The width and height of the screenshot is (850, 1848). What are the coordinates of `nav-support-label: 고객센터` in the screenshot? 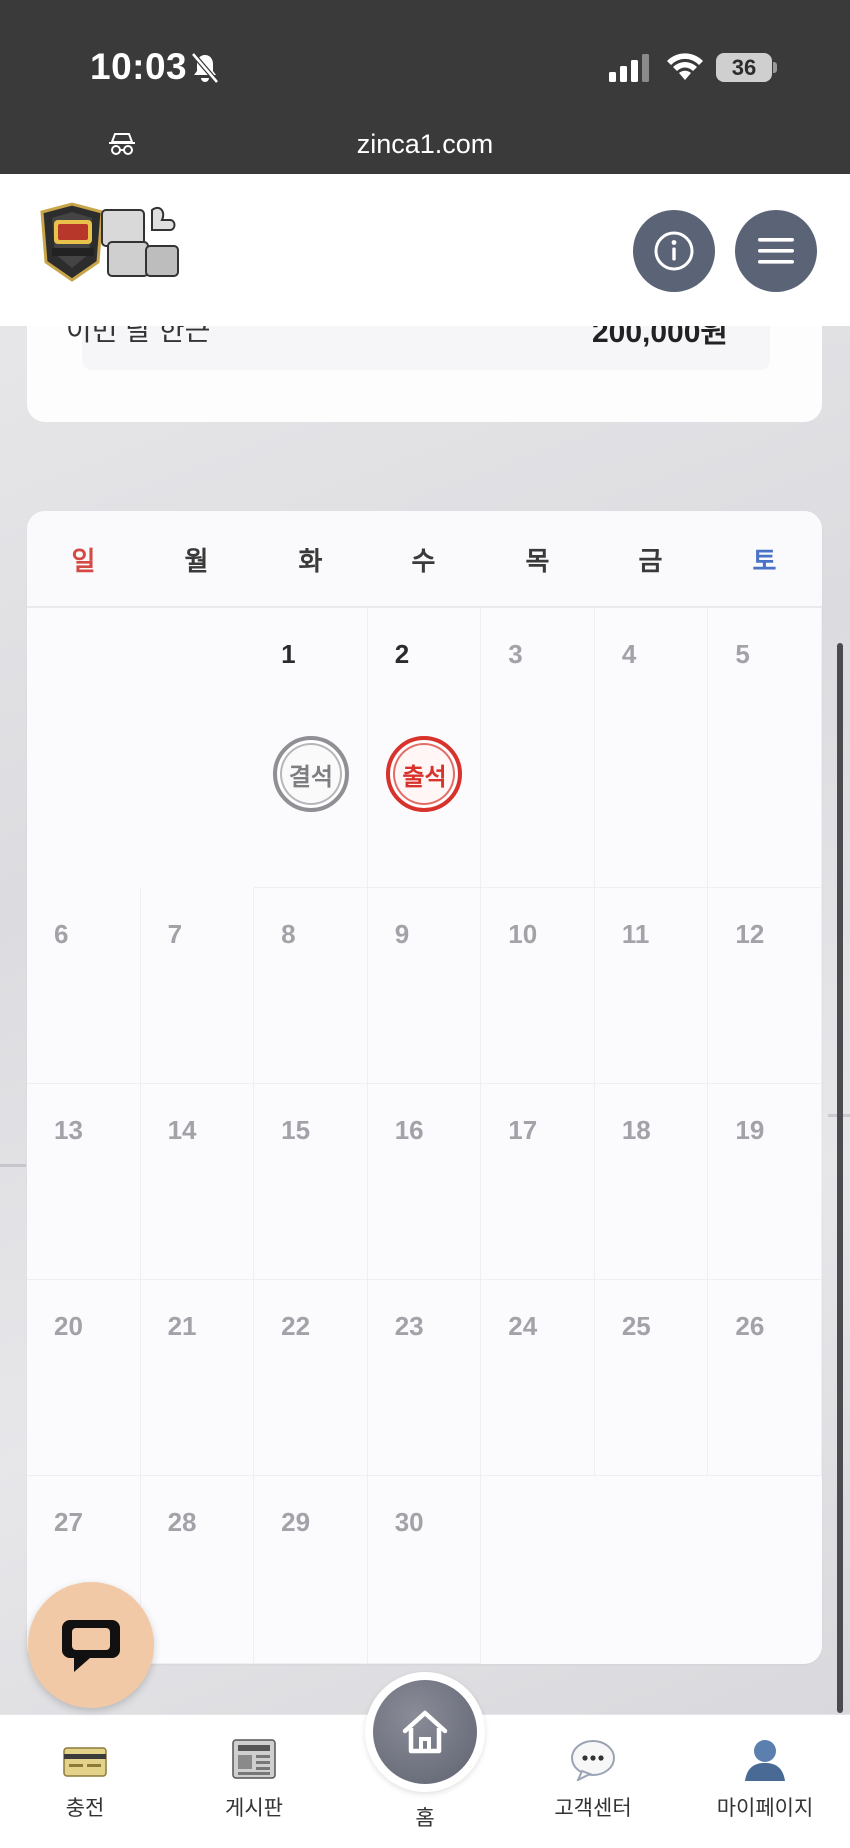 It's located at (593, 1808).